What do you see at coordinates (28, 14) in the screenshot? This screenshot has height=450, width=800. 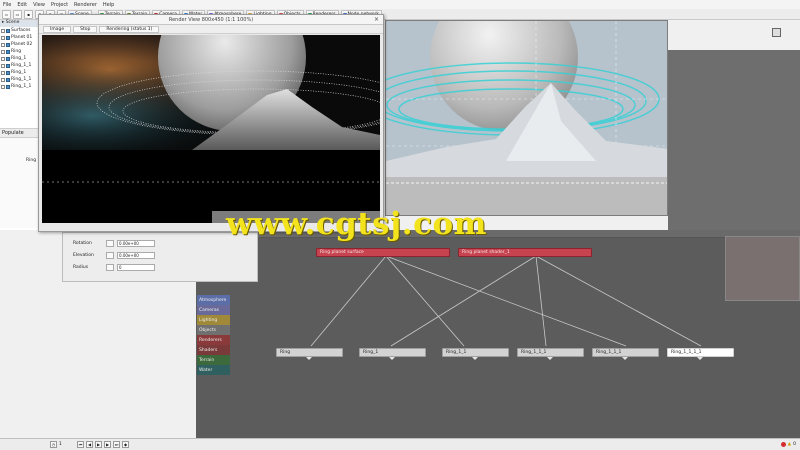 I see `save-icon: ▪` at bounding box center [28, 14].